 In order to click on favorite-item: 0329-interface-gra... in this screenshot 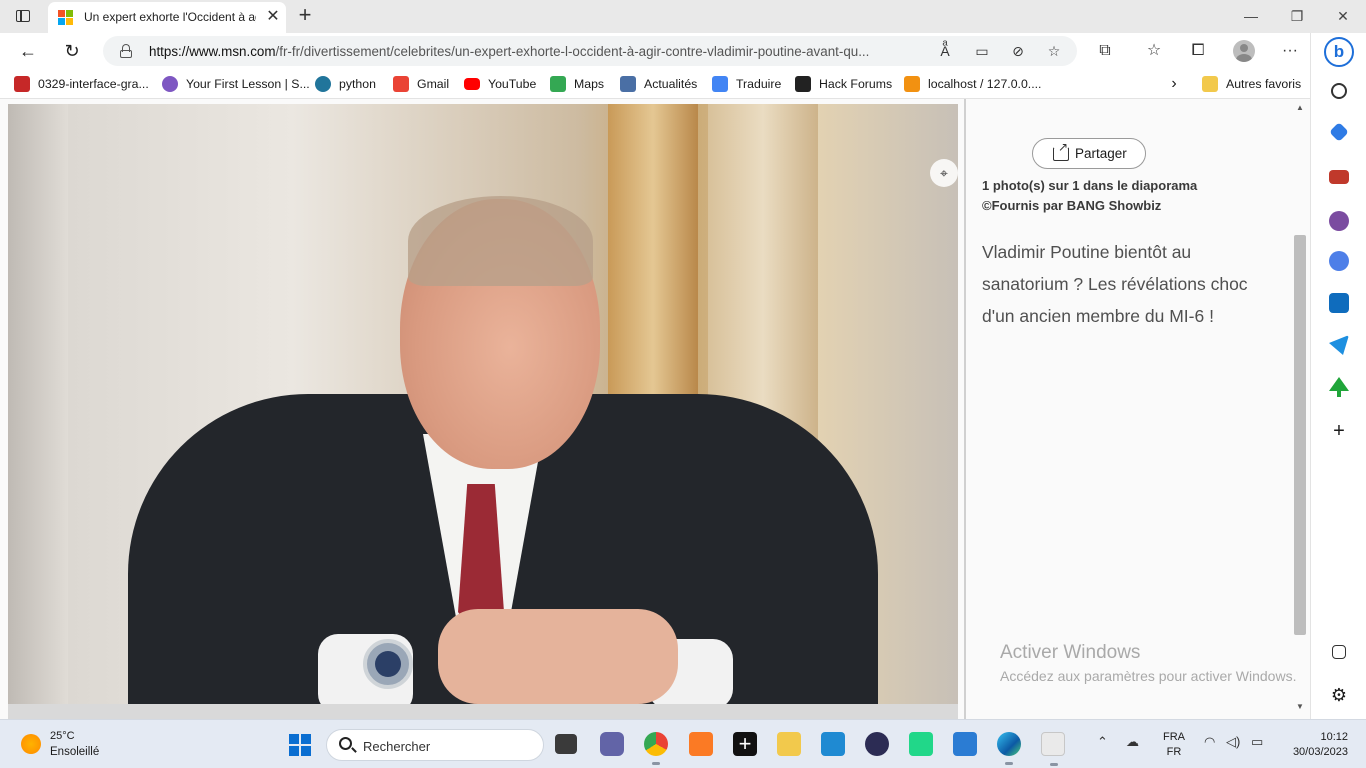, I will do `click(81, 84)`.